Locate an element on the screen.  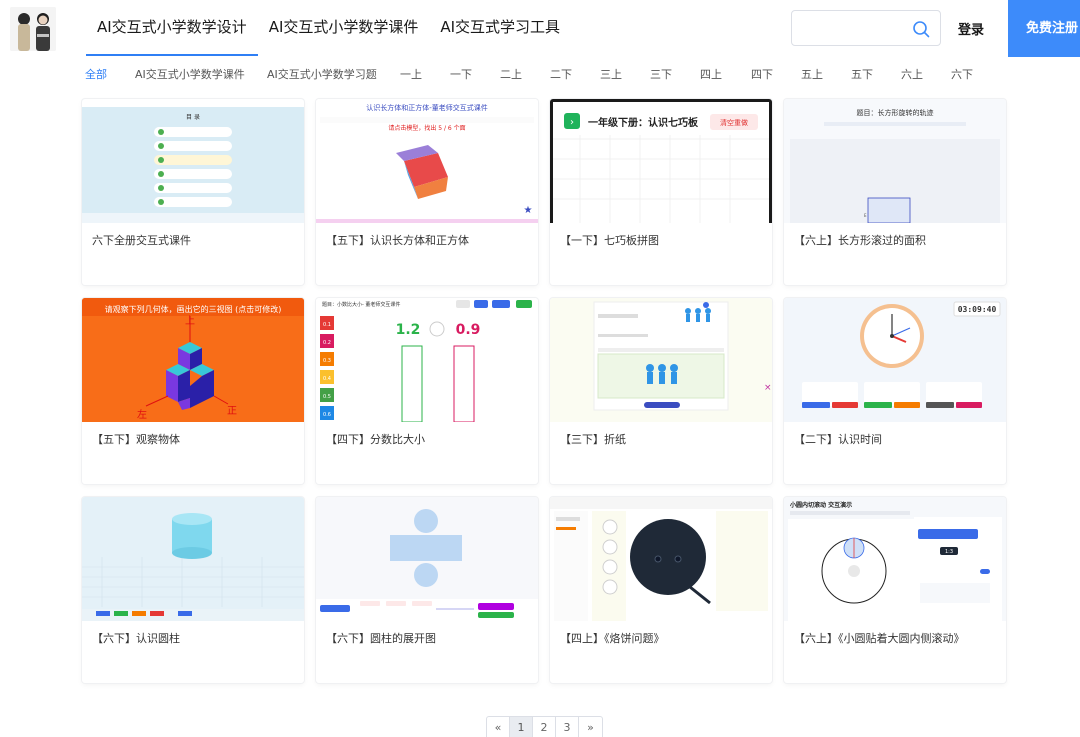
thumb-heading: 一年级下册：认识七巧板 is located at coordinates (643, 122).